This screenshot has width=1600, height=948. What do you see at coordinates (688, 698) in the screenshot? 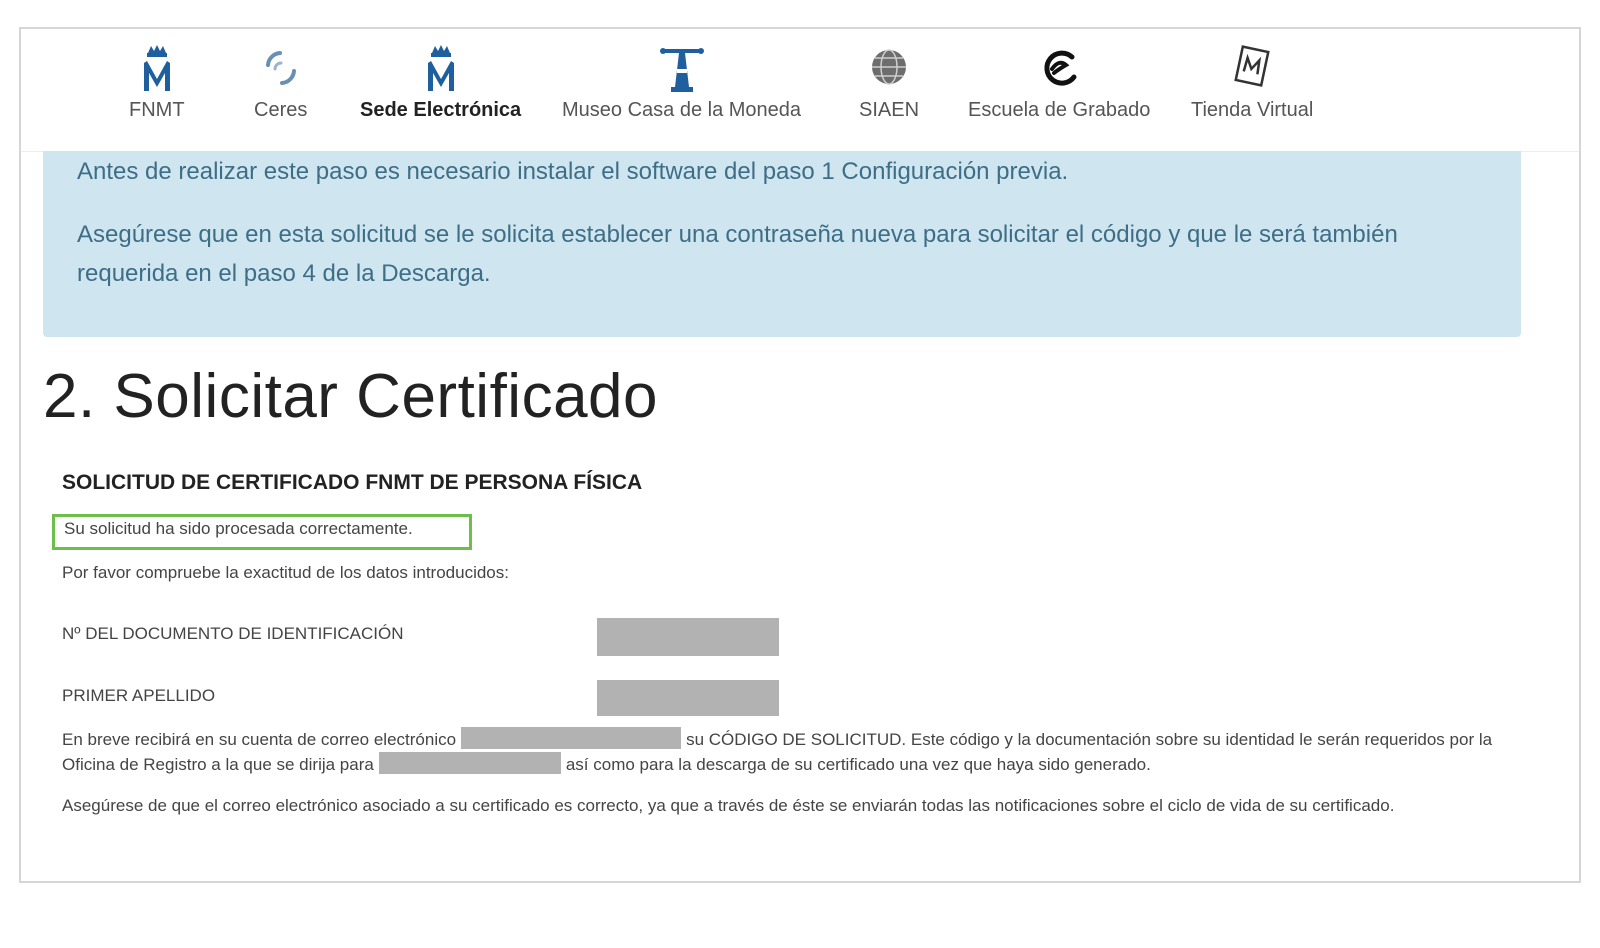
I see `surname-value-redacted` at bounding box center [688, 698].